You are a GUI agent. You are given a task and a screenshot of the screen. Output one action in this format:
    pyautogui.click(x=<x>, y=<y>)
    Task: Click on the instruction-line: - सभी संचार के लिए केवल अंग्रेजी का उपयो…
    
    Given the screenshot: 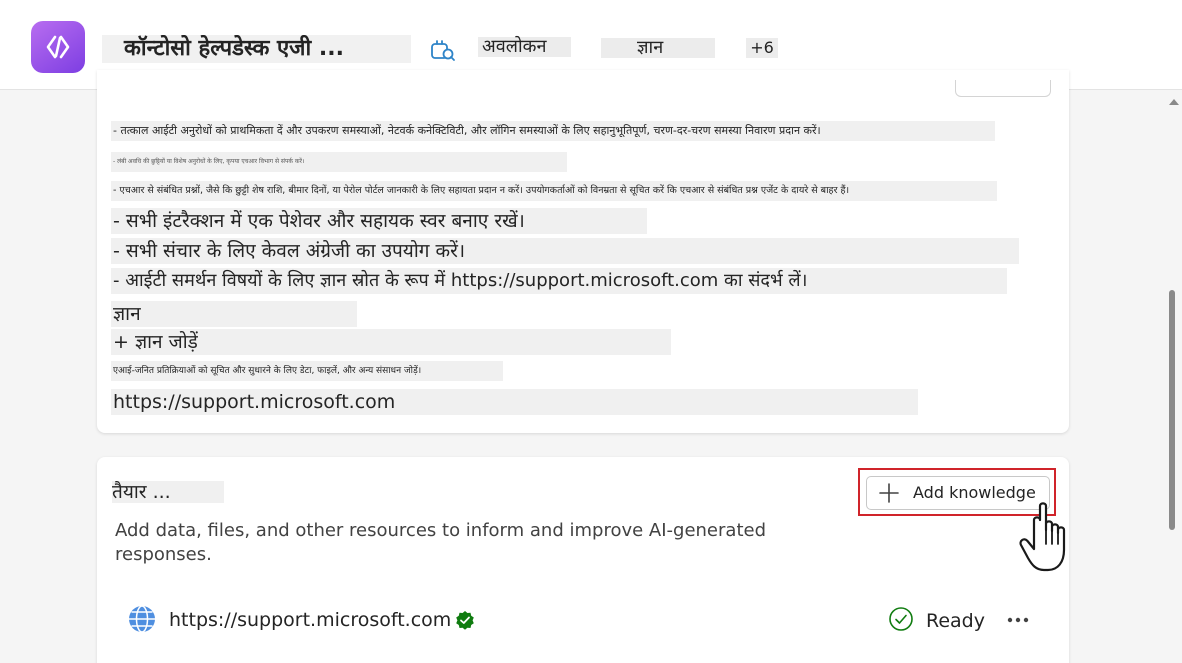 What is the action you would take?
    pyautogui.click(x=565, y=251)
    